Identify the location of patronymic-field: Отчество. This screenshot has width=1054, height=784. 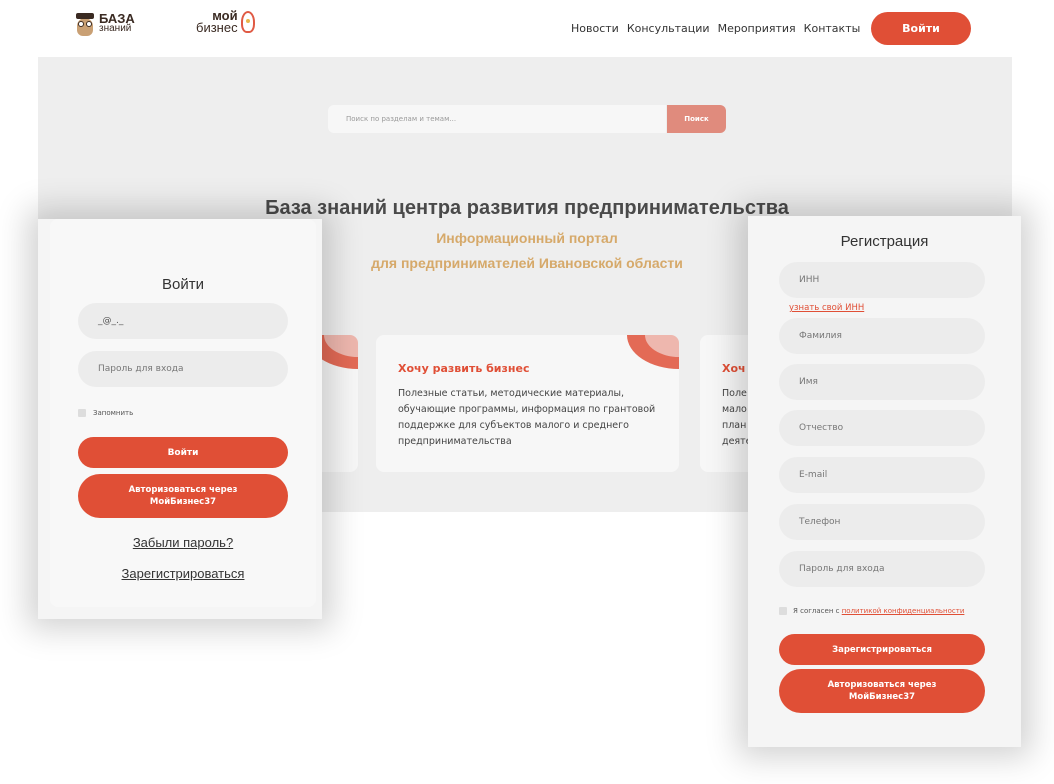
(882, 428).